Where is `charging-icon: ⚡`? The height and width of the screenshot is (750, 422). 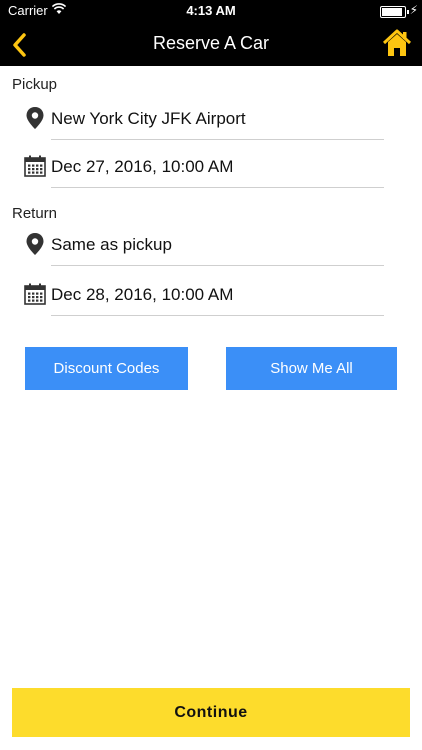 charging-icon: ⚡ is located at coordinates (413, 10).